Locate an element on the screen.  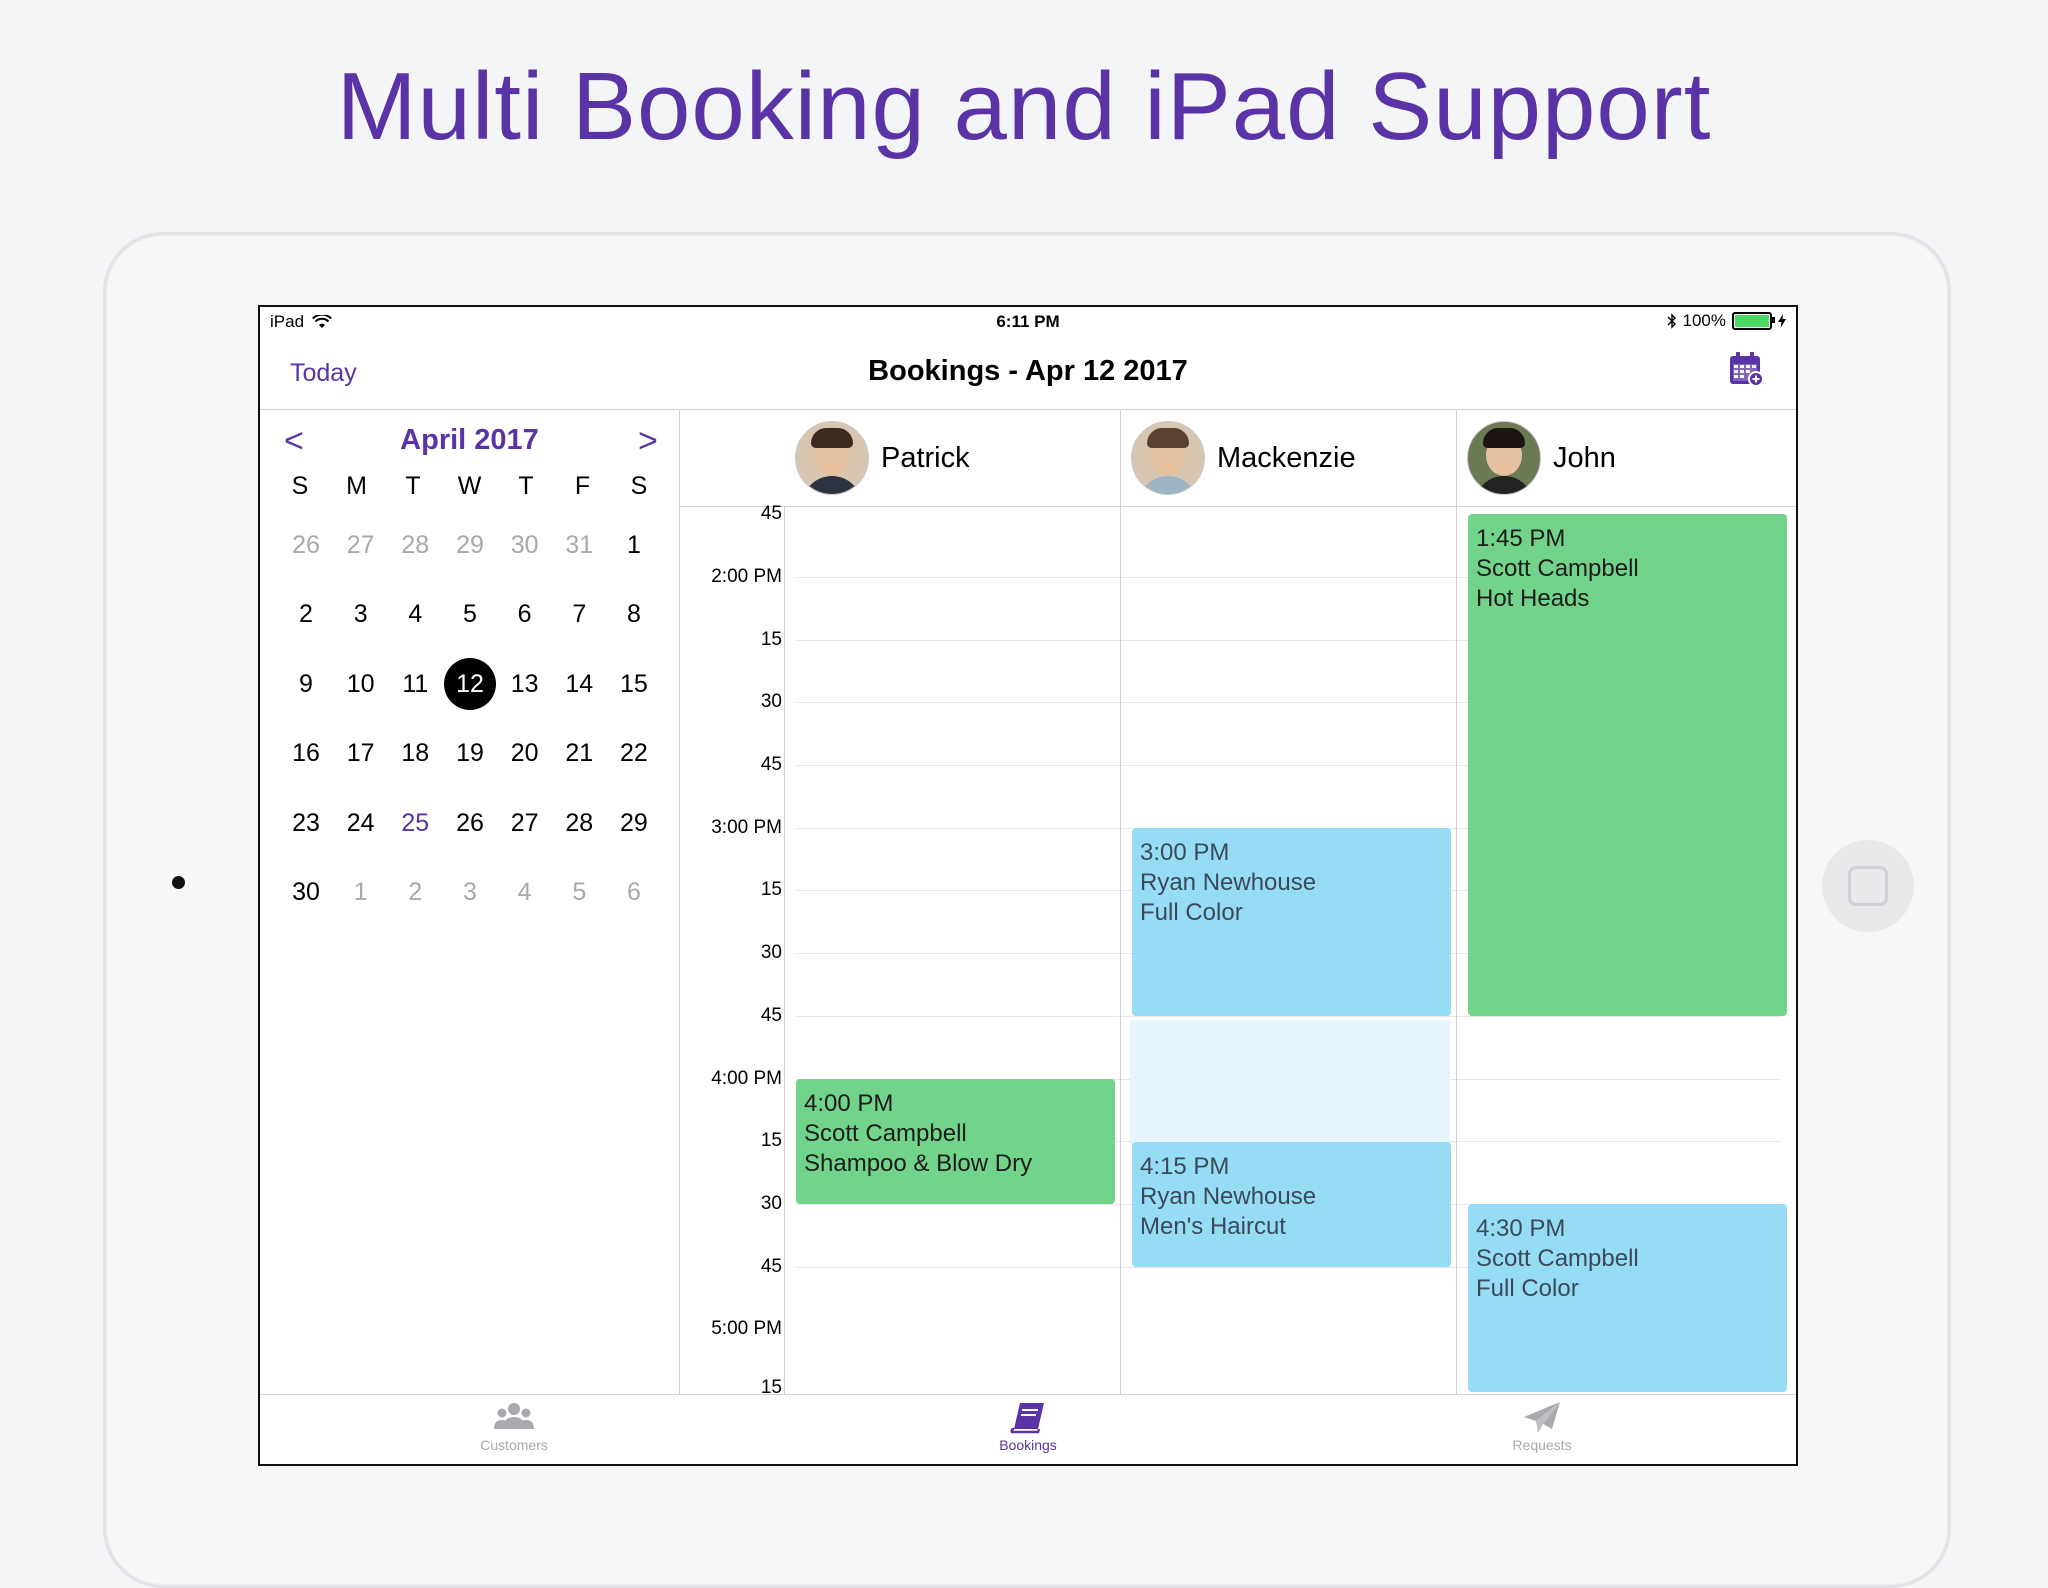
calendar-day: 13 is located at coordinates (525, 684).